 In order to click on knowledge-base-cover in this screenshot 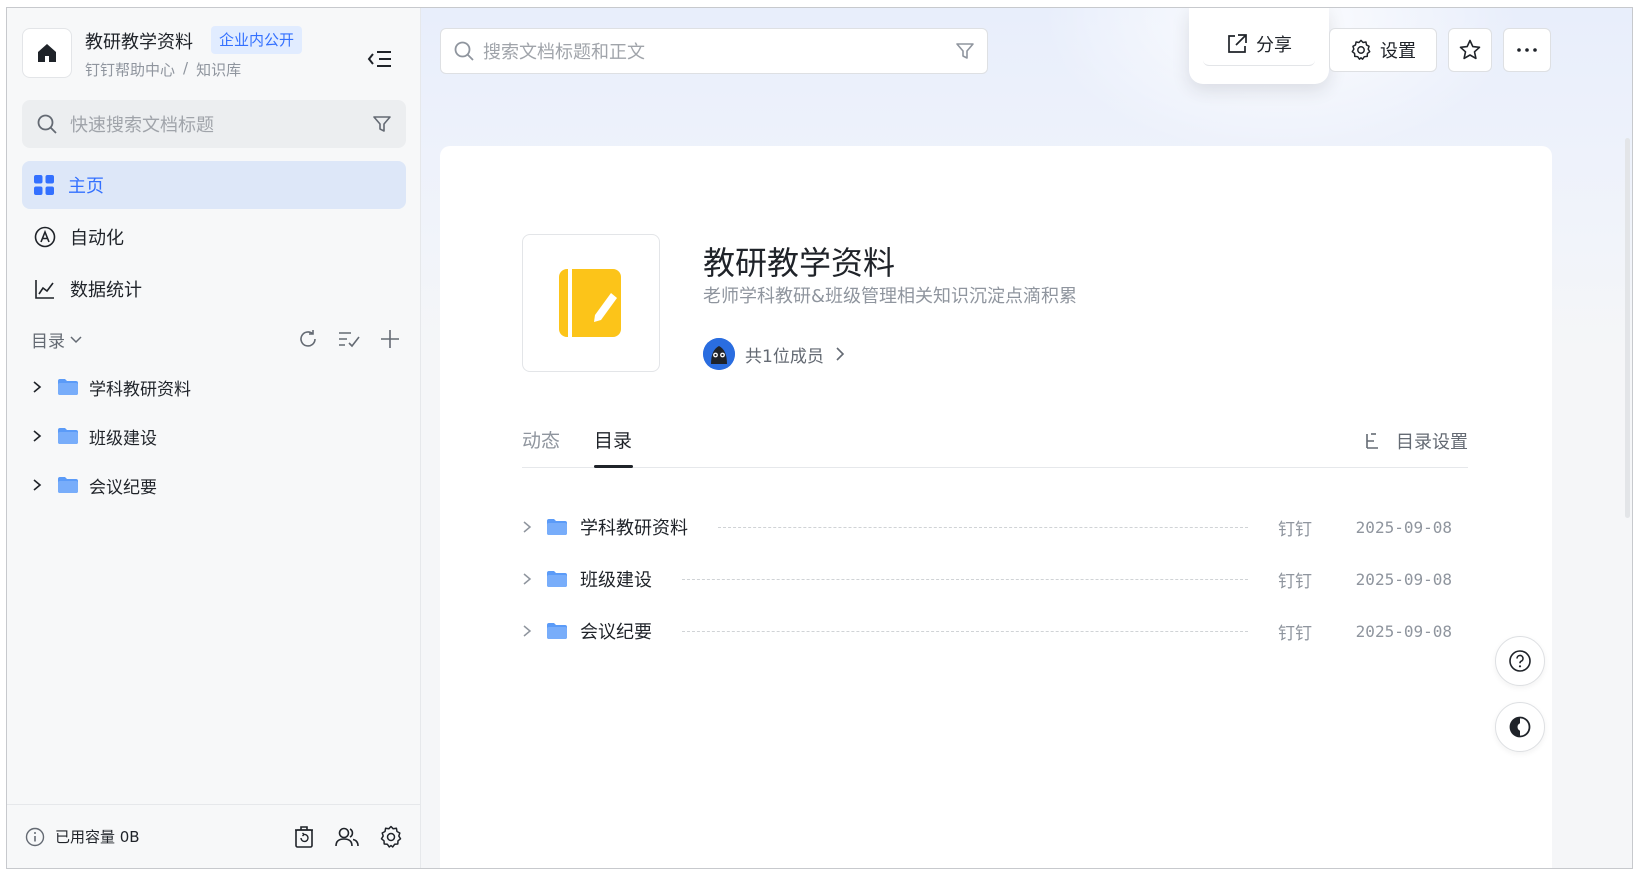, I will do `click(591, 303)`.